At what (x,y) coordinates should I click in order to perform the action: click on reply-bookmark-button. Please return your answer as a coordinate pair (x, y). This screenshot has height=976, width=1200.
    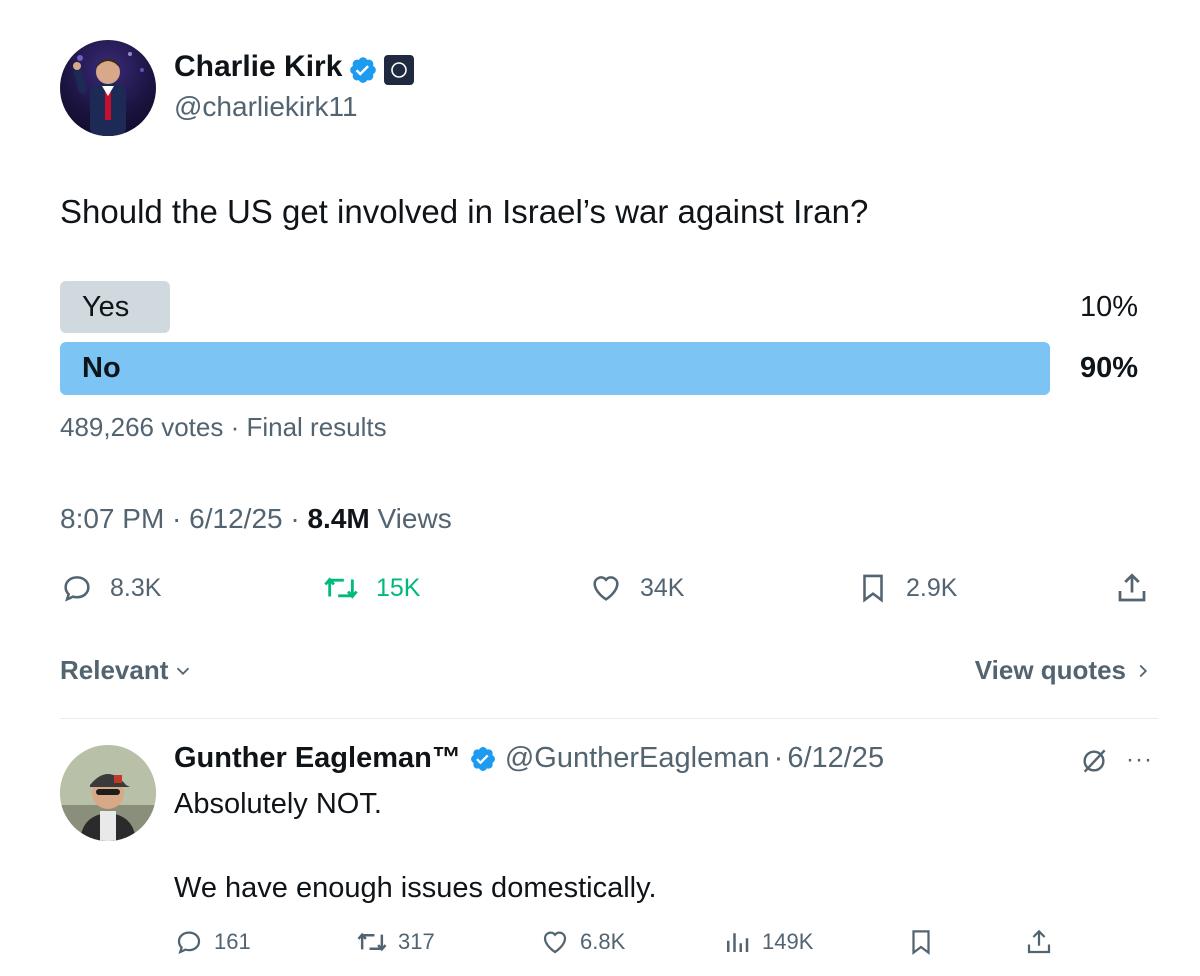
    Looking at the image, I should click on (921, 942).